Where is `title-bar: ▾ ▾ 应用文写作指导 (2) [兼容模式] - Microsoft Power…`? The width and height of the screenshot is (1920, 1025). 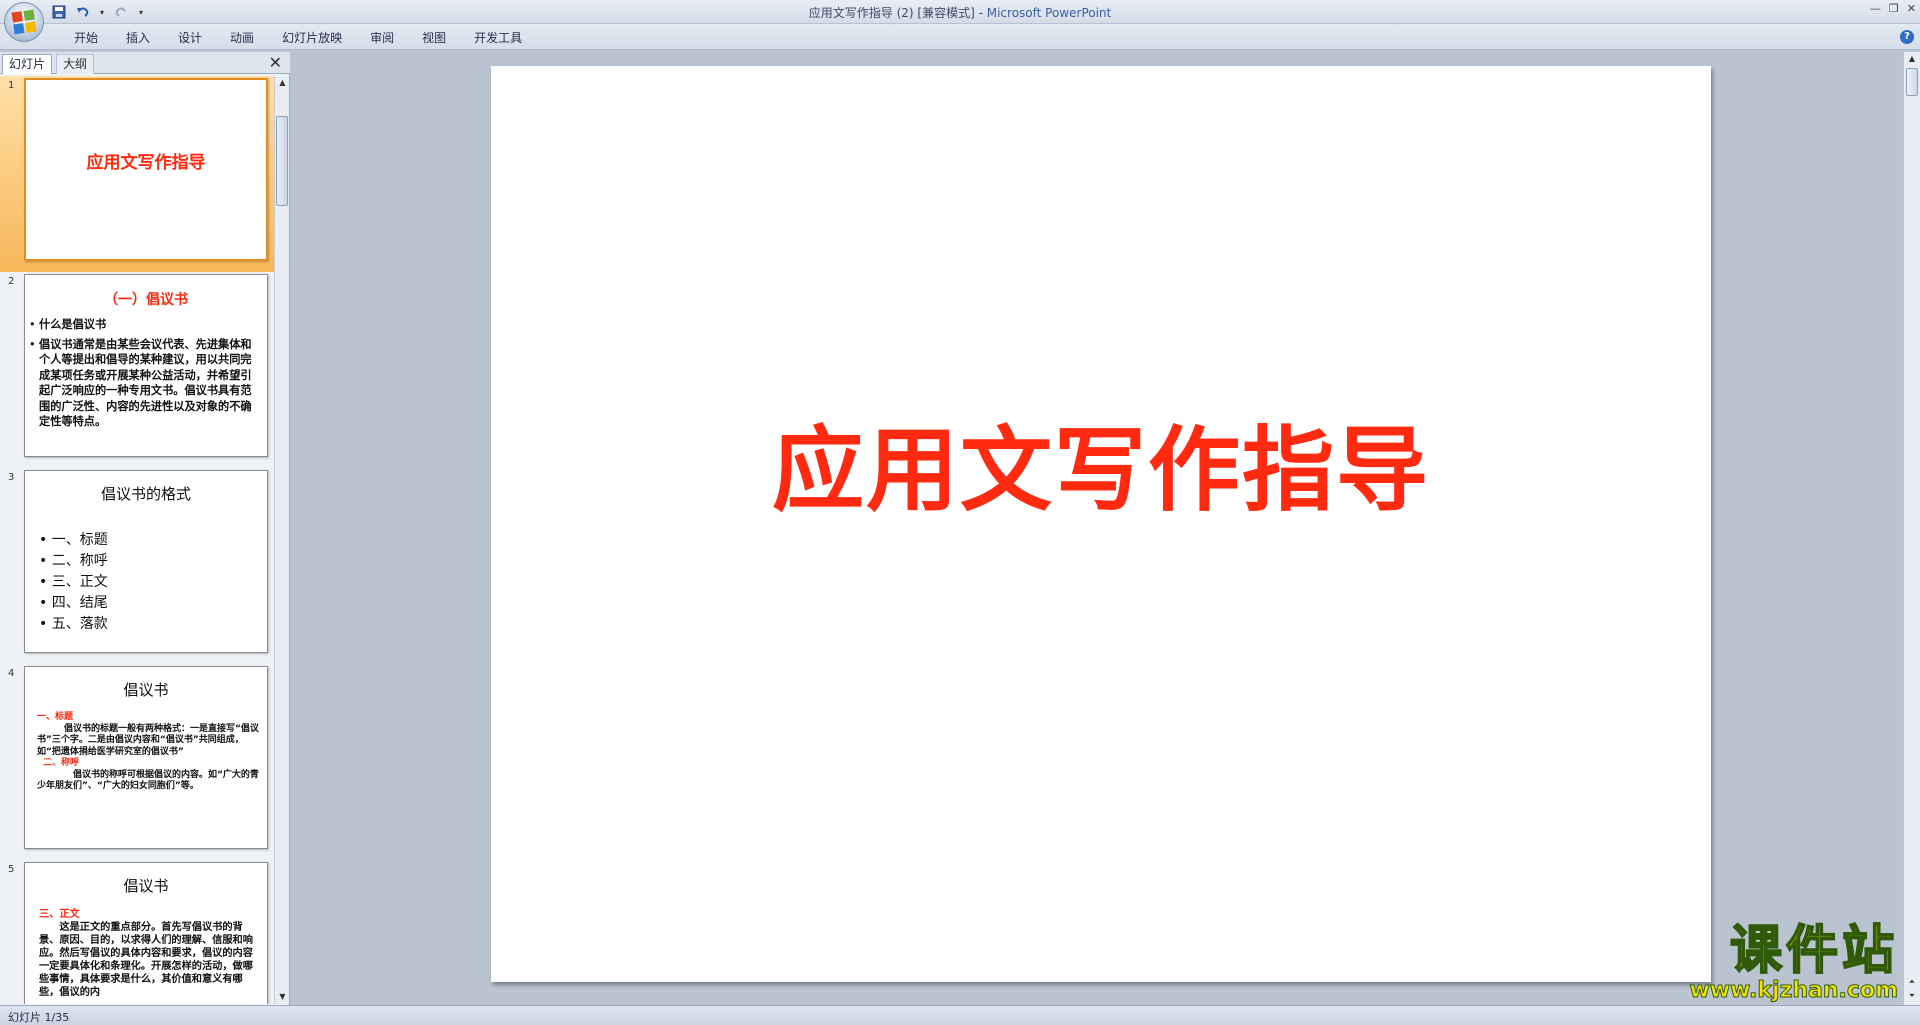
title-bar: ▾ ▾ 应用文写作指导 (2) [兼容模式] - Microsoft Power… is located at coordinates (960, 12).